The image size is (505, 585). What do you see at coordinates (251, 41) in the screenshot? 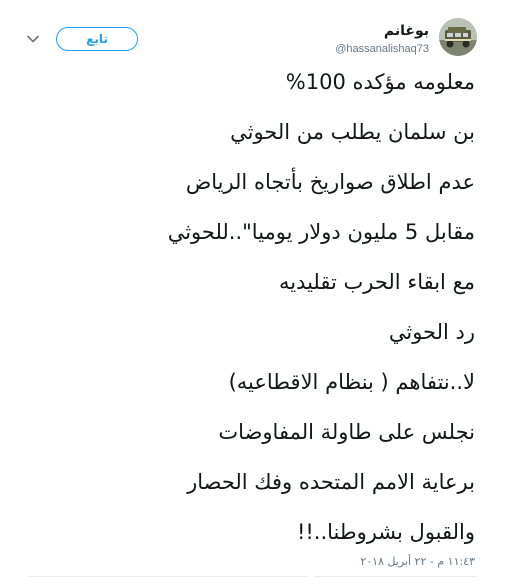
I see `tweet-header: بوغانم @hassanalishaq73 تابع` at bounding box center [251, 41].